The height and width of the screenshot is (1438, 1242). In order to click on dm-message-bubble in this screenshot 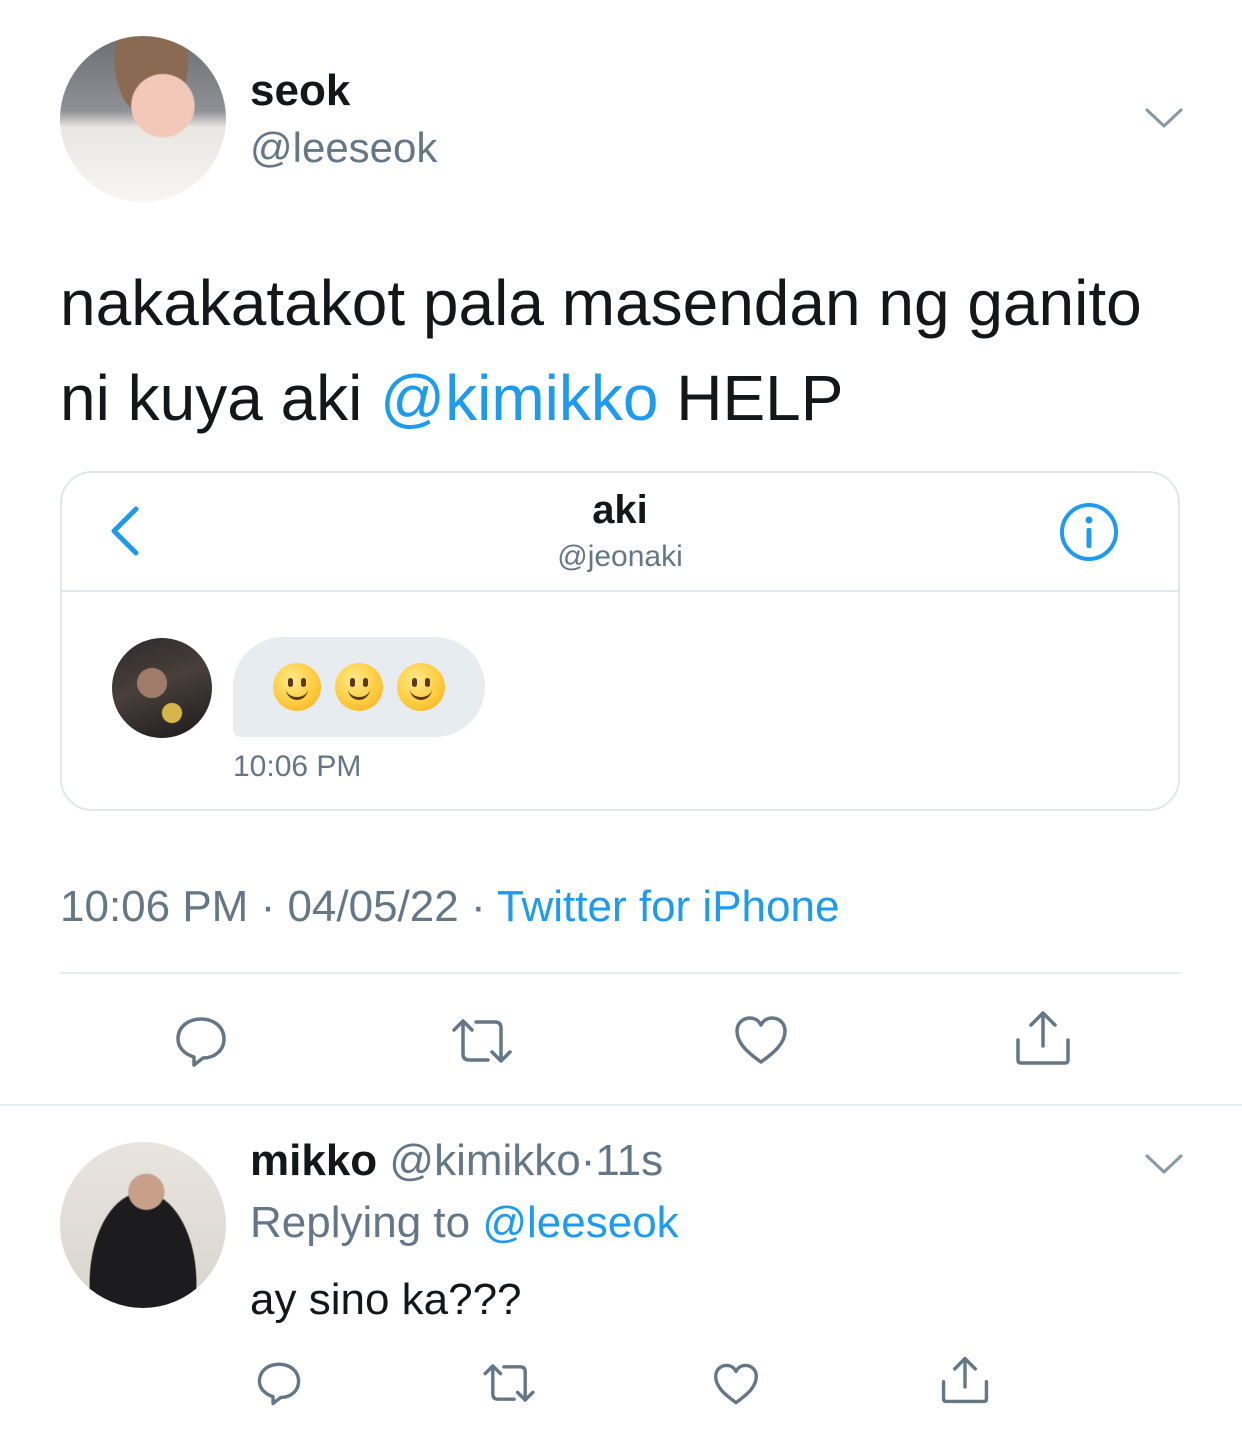, I will do `click(359, 687)`.